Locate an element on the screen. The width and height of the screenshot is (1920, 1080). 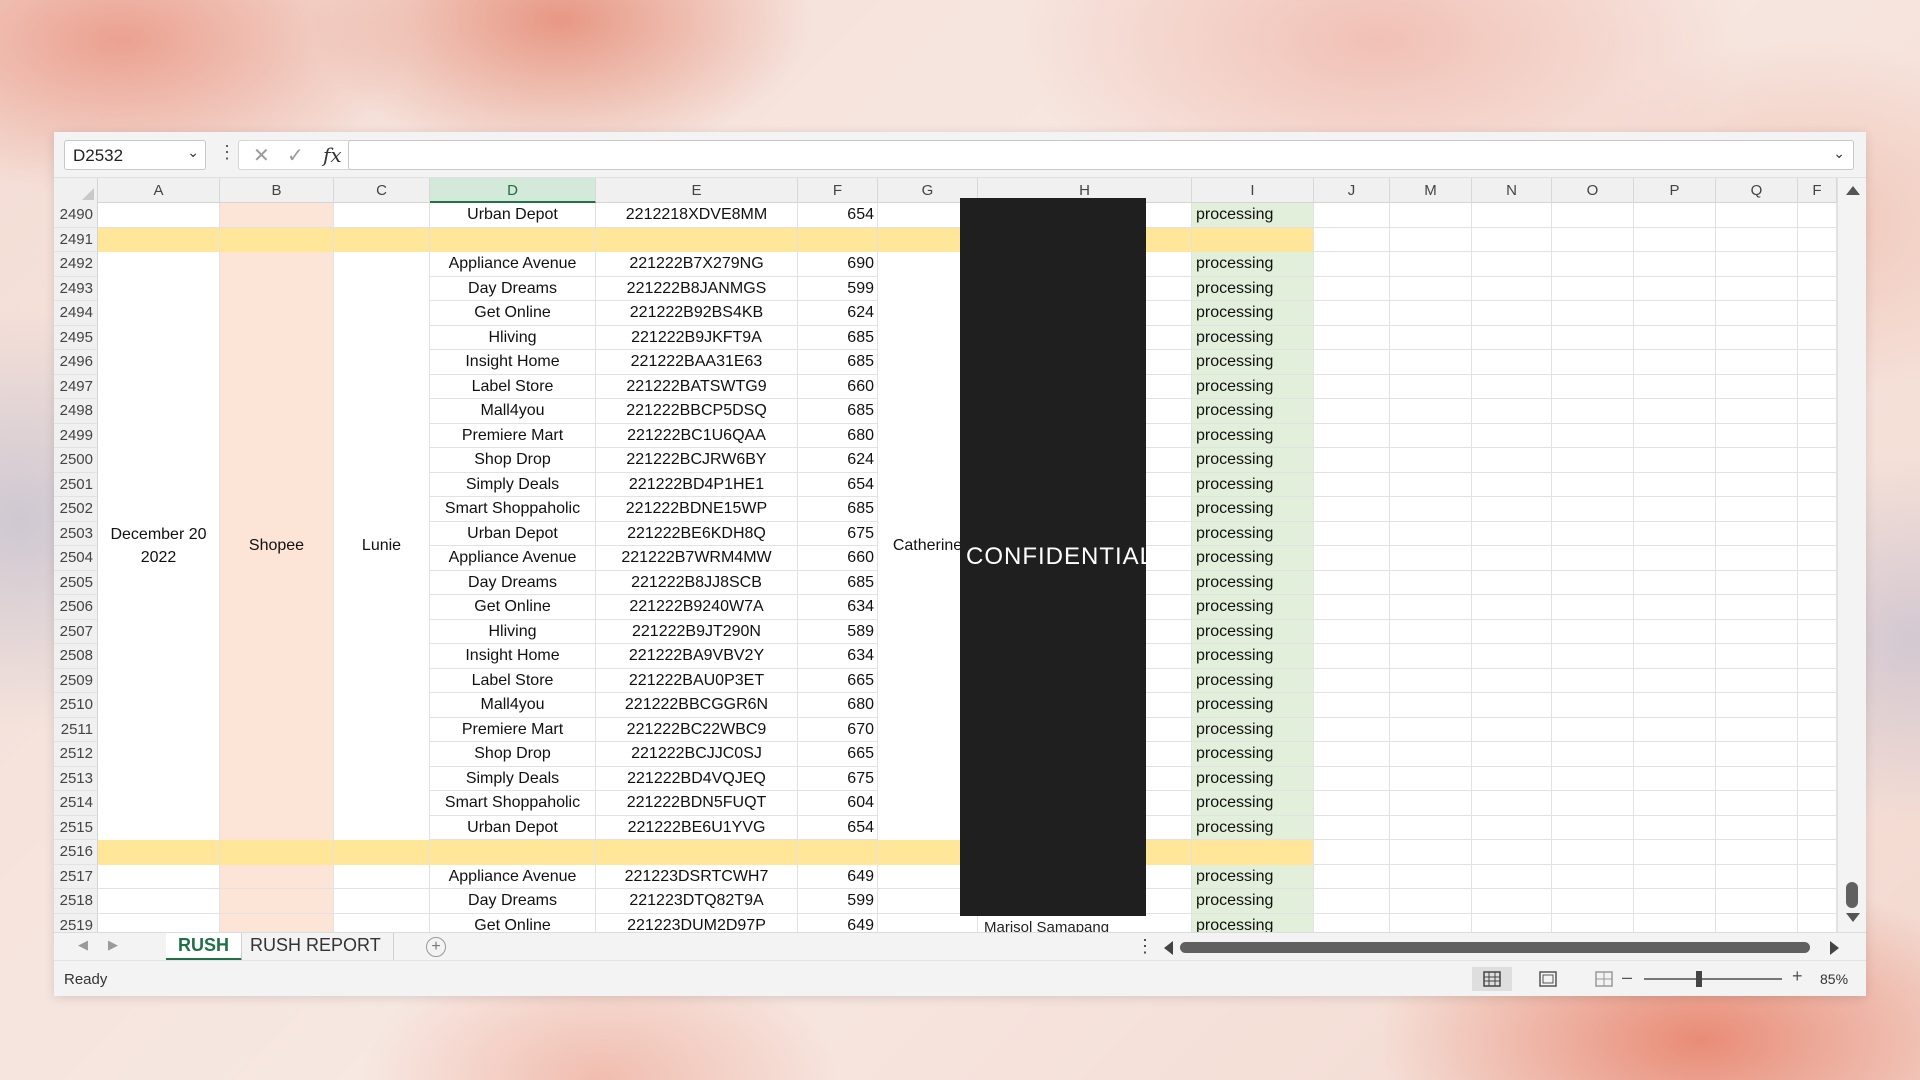
column-header-q: Q is located at coordinates (1757, 190).